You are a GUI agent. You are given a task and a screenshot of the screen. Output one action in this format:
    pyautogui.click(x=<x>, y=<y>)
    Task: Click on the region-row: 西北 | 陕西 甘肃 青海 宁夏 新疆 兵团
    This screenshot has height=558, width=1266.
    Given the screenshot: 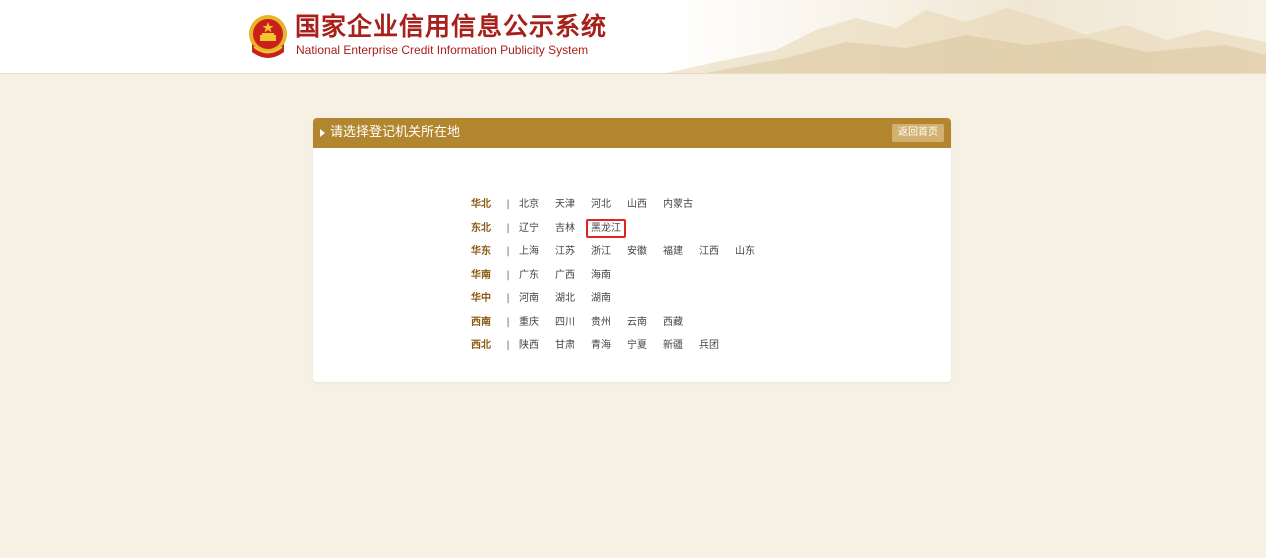 What is the action you would take?
    pyautogui.click(x=621, y=343)
    